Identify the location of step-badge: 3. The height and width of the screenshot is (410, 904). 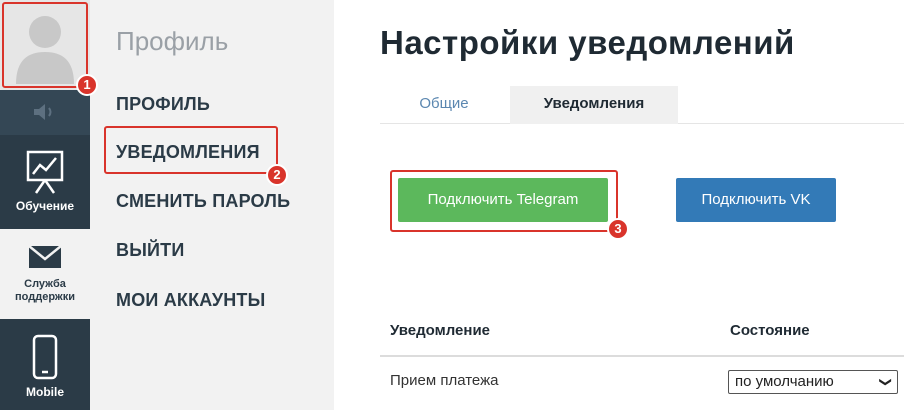
(618, 229).